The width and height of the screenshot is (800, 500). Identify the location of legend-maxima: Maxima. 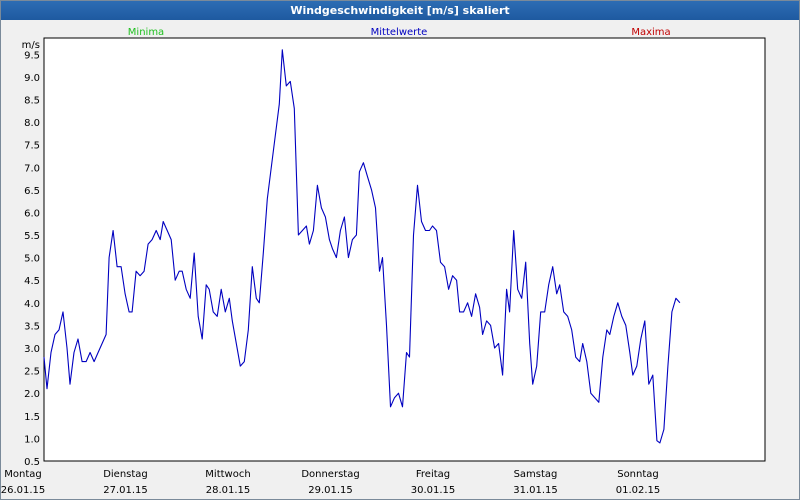
(650, 32).